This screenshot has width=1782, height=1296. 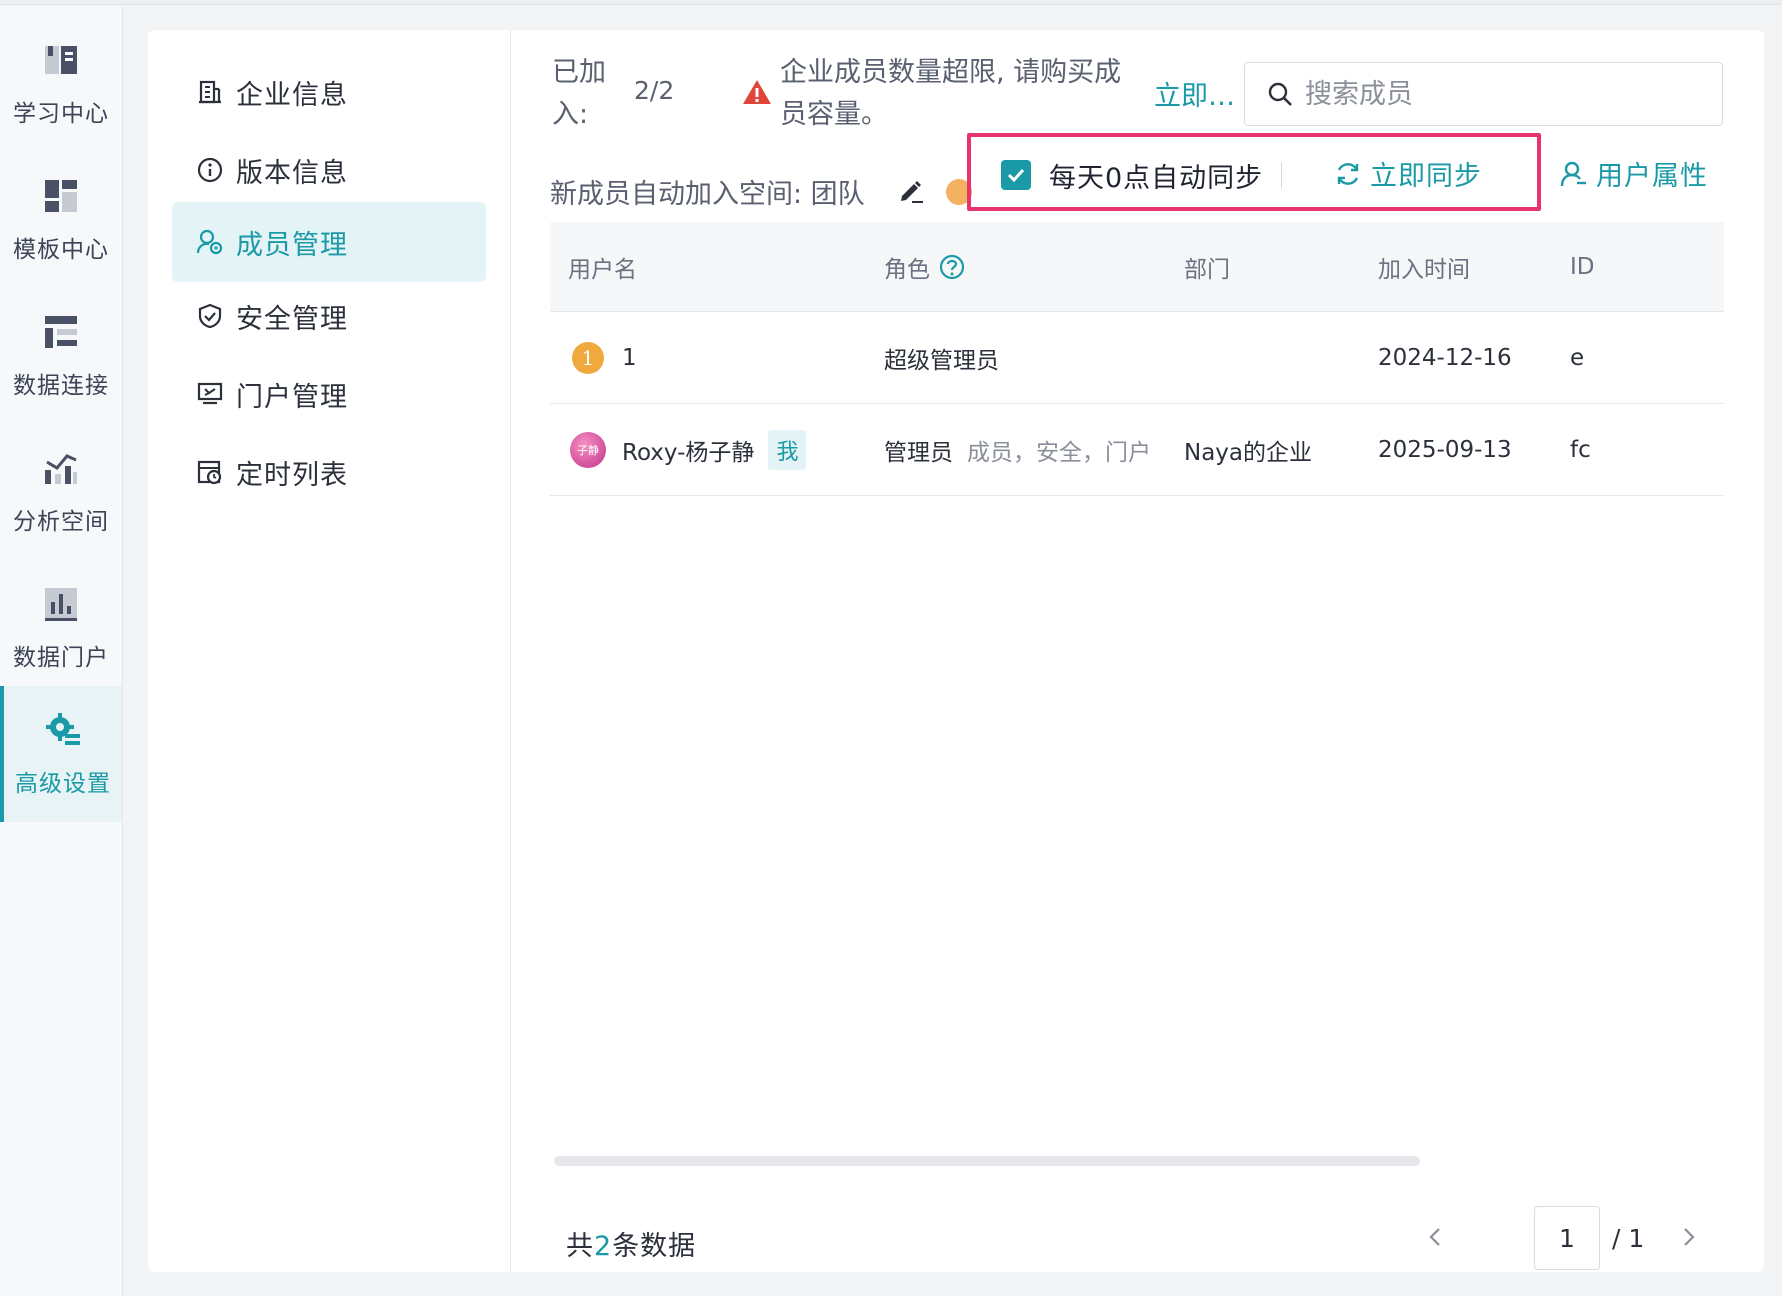 I want to click on top-border, so click(x=891, y=2).